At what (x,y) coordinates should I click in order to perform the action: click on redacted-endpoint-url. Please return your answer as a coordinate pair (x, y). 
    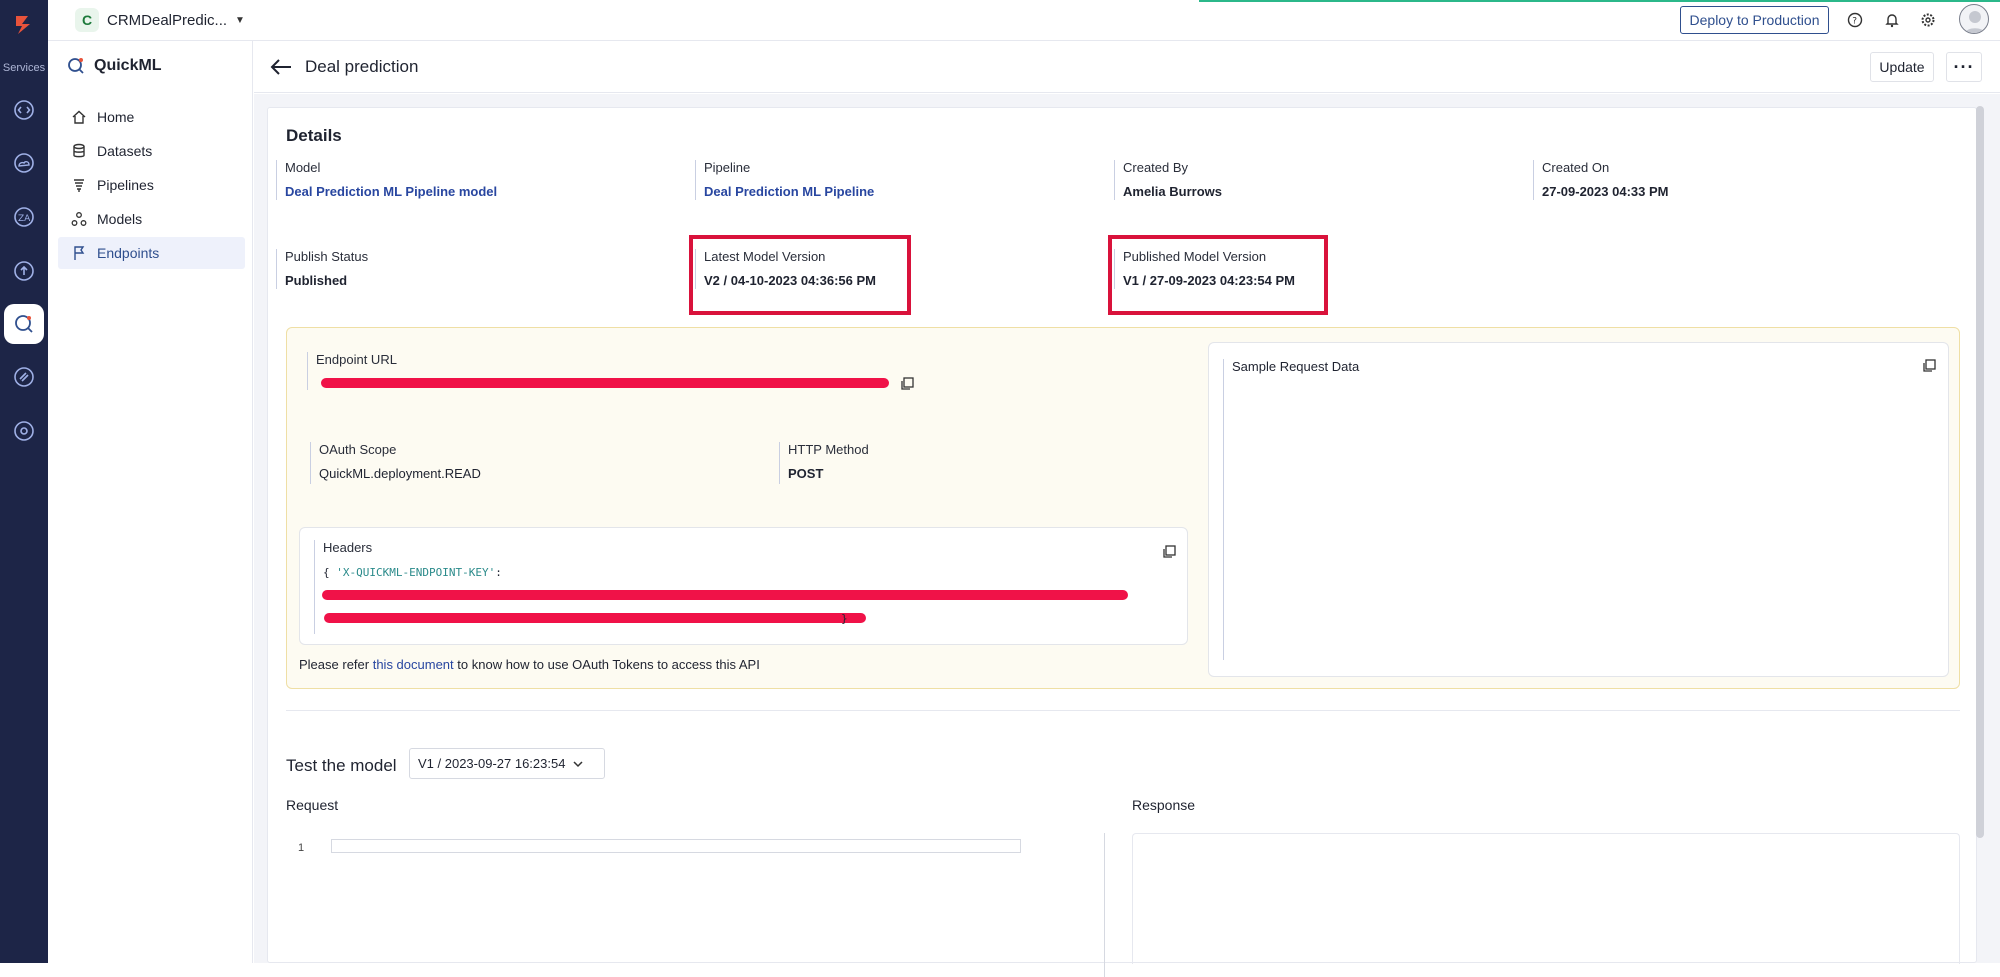
    Looking at the image, I should click on (605, 383).